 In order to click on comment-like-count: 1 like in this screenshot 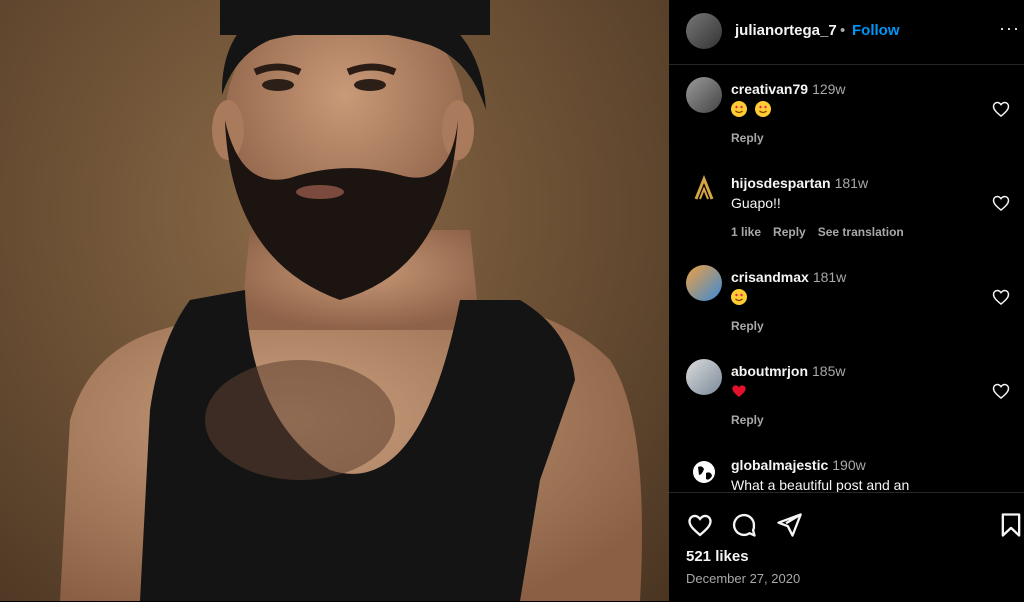, I will do `click(746, 232)`.